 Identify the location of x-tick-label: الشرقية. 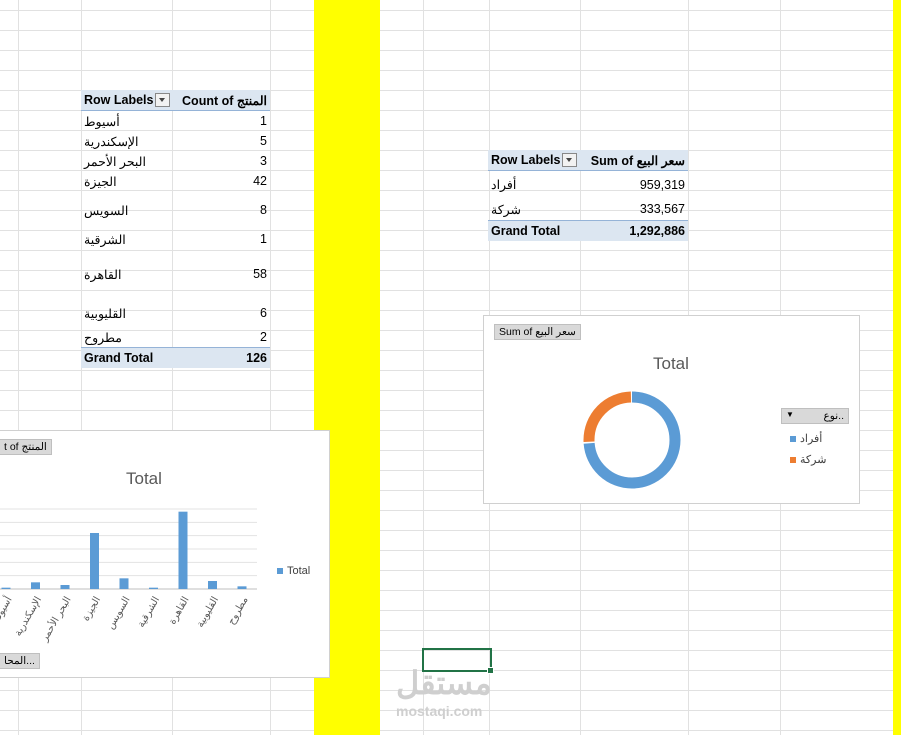
(149, 612).